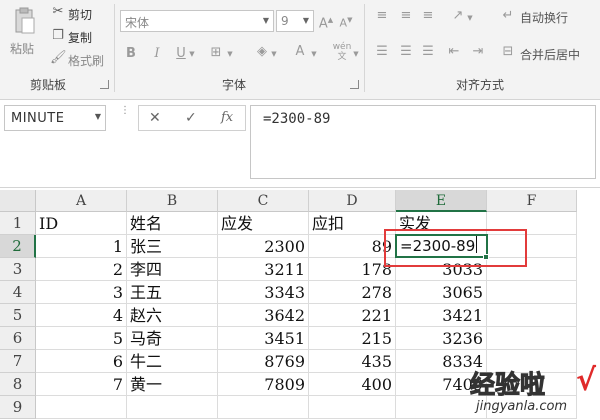 The image size is (600, 420). What do you see at coordinates (81, 246) in the screenshot?
I see `cell-a2: 1` at bounding box center [81, 246].